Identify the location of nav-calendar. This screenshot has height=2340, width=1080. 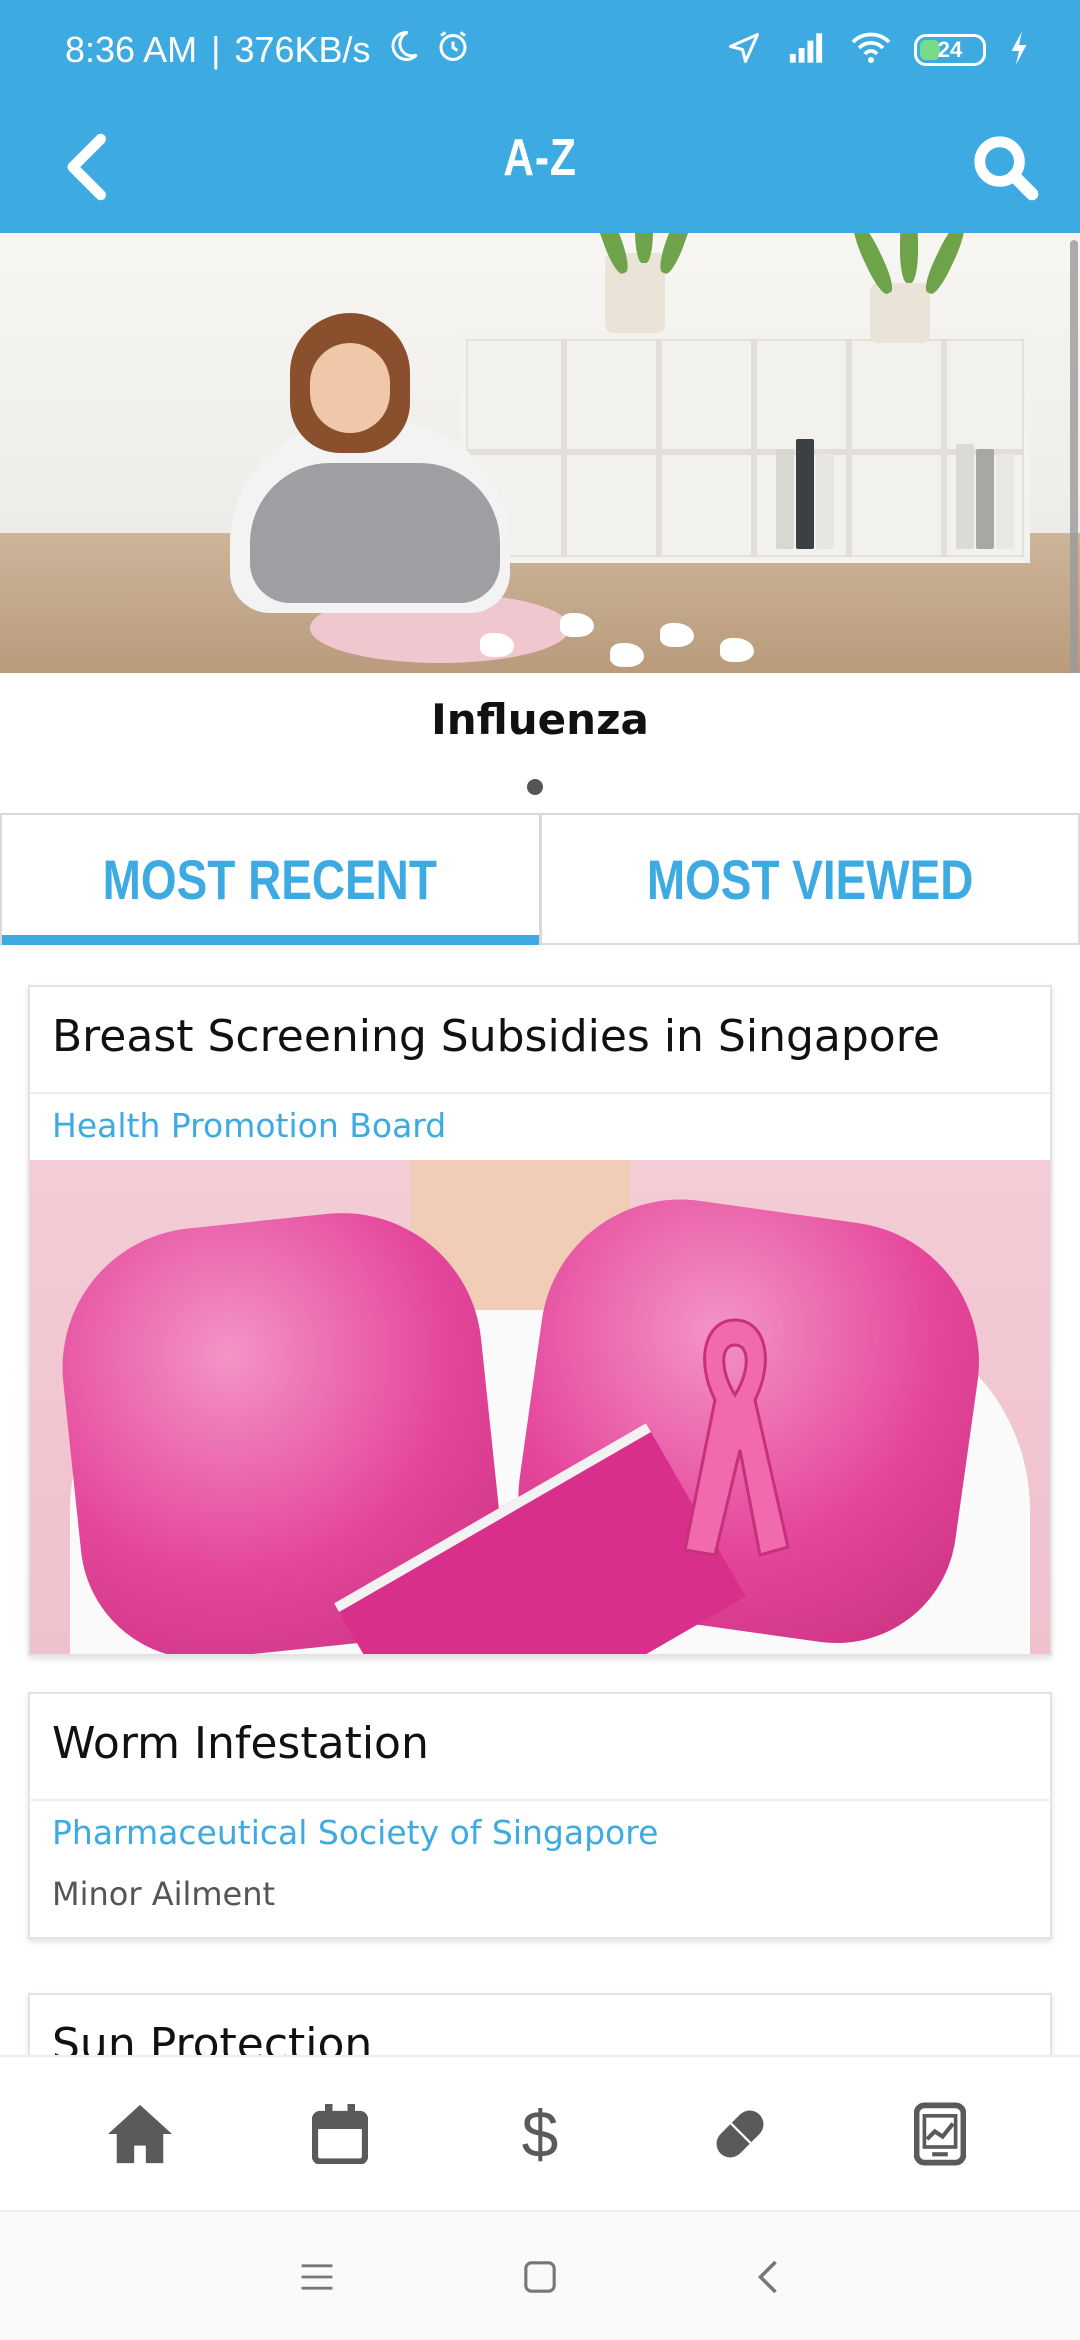
(340, 2134).